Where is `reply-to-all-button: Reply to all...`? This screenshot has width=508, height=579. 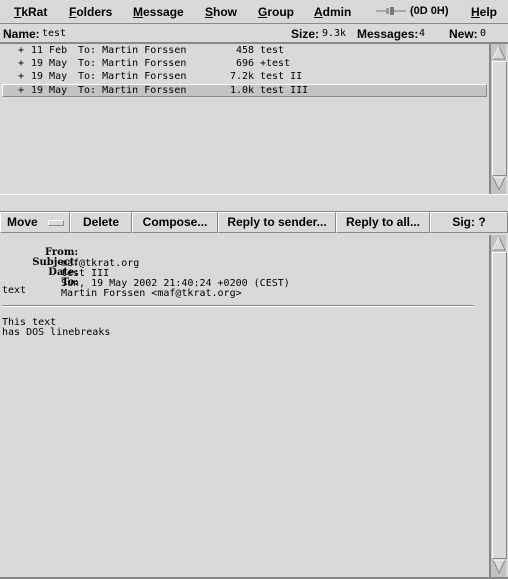 reply-to-all-button: Reply to all... is located at coordinates (383, 222).